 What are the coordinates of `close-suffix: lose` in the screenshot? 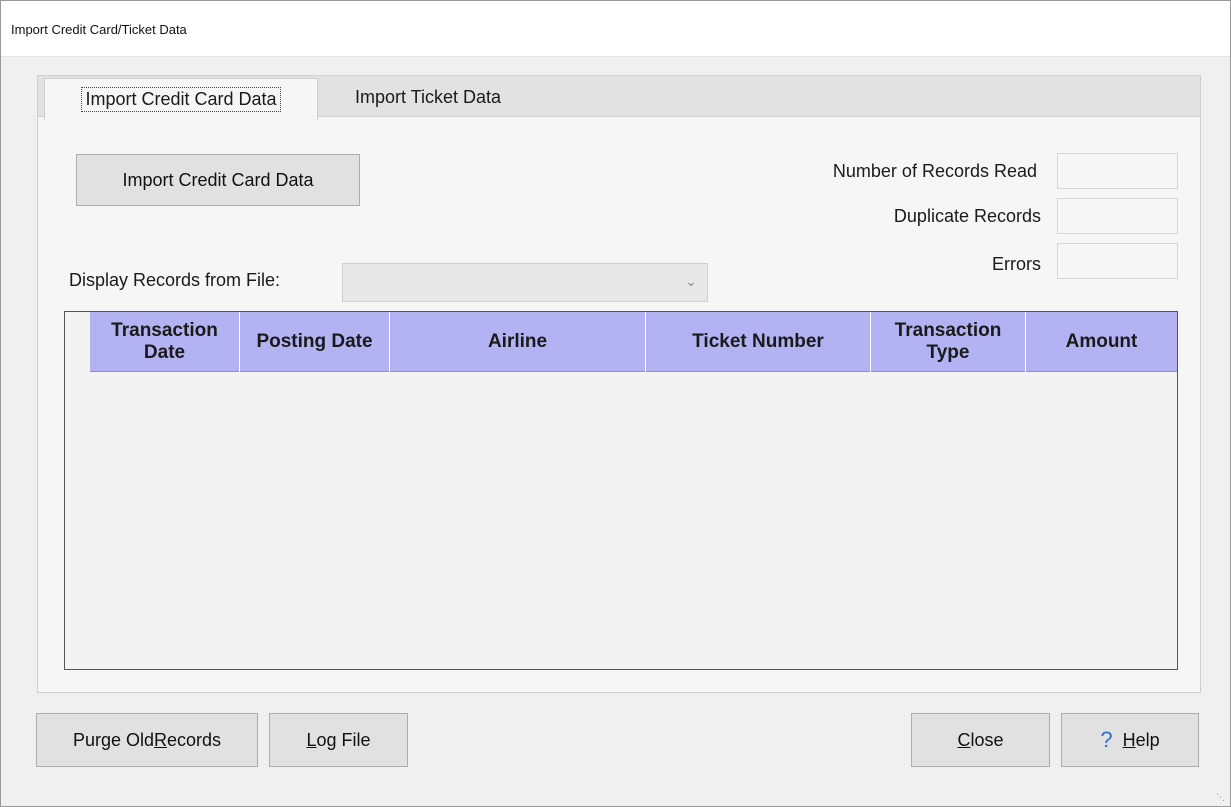 It's located at (987, 739).